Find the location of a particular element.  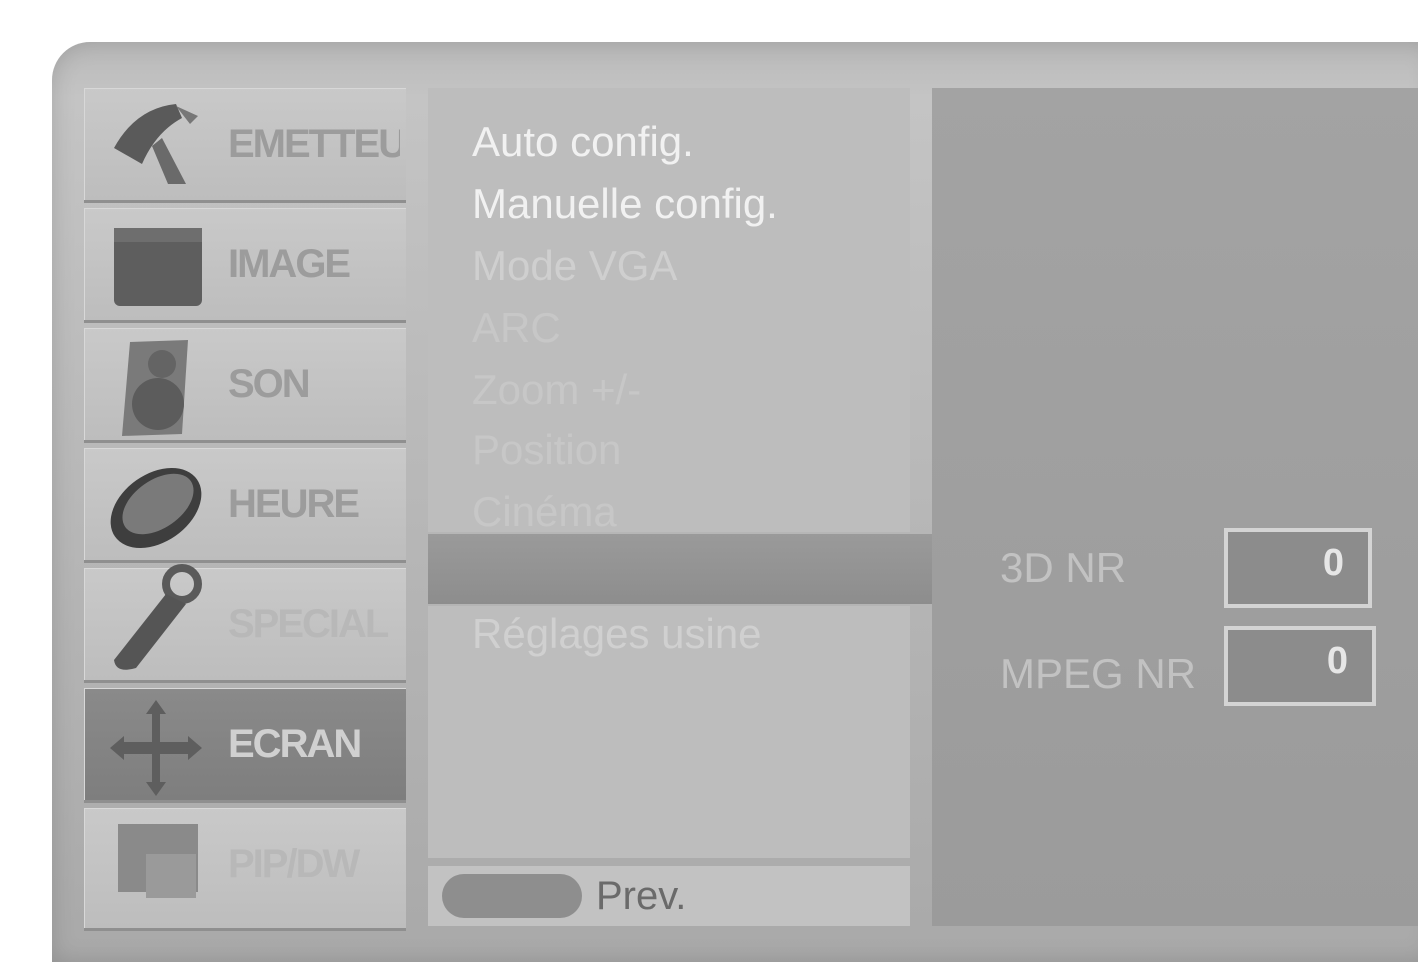

menu-item-manuelle-config: Manuelle config. is located at coordinates (625, 204).